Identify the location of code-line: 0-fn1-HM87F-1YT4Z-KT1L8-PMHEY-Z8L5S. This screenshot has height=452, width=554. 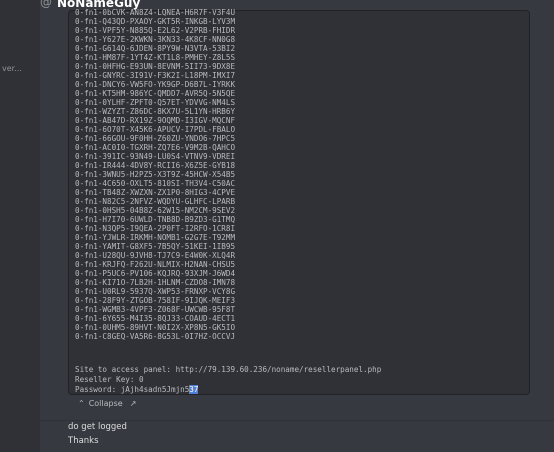
(155, 57).